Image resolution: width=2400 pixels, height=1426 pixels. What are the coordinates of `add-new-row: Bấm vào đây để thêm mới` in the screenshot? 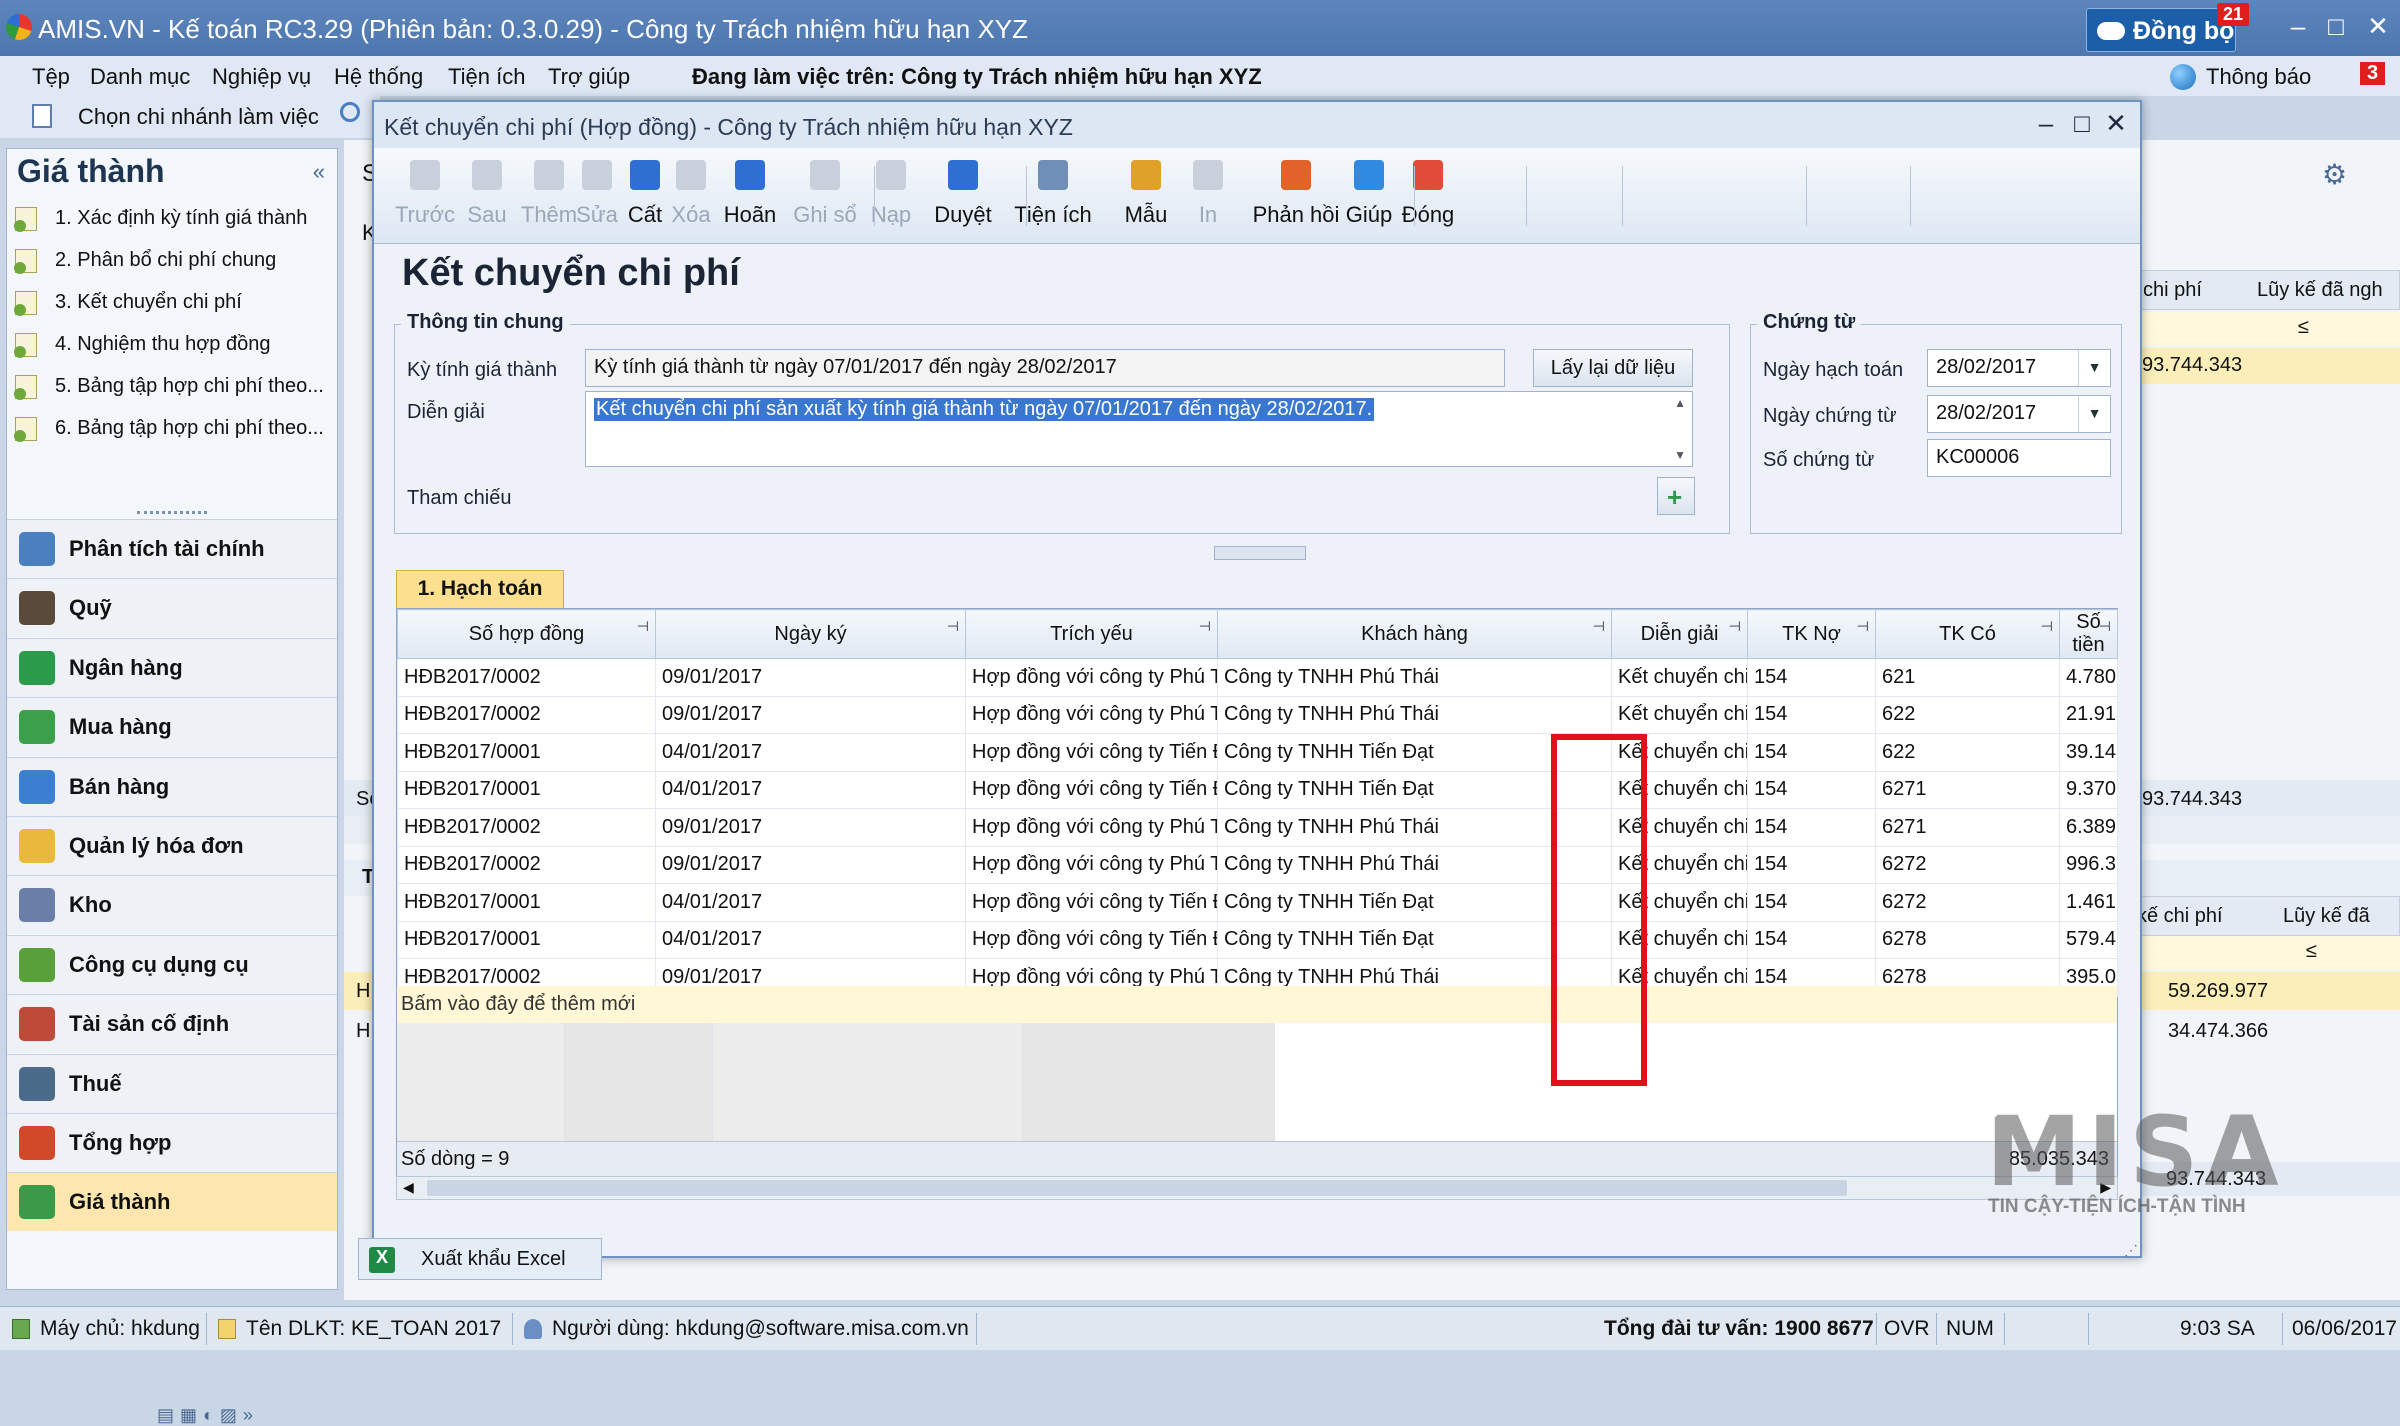 It's located at (1257, 1004).